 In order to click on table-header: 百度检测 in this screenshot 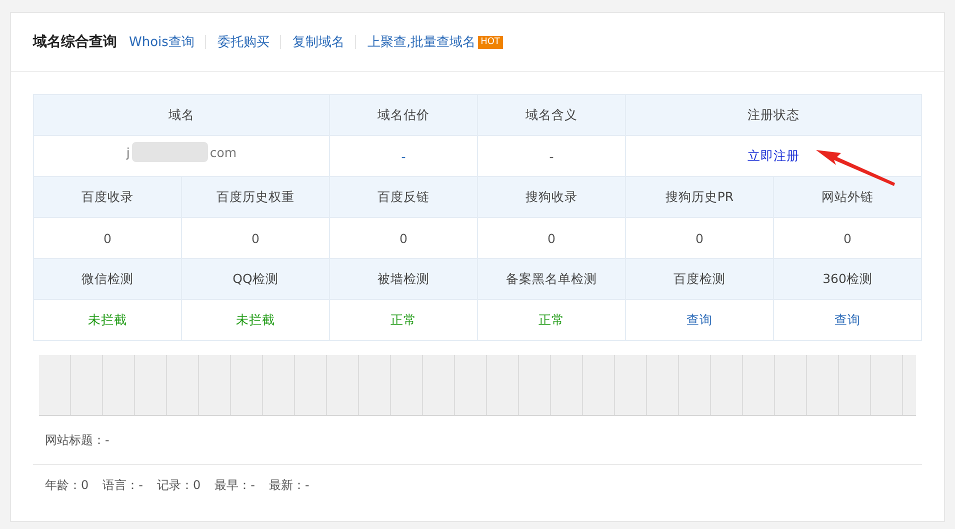, I will do `click(700, 279)`.